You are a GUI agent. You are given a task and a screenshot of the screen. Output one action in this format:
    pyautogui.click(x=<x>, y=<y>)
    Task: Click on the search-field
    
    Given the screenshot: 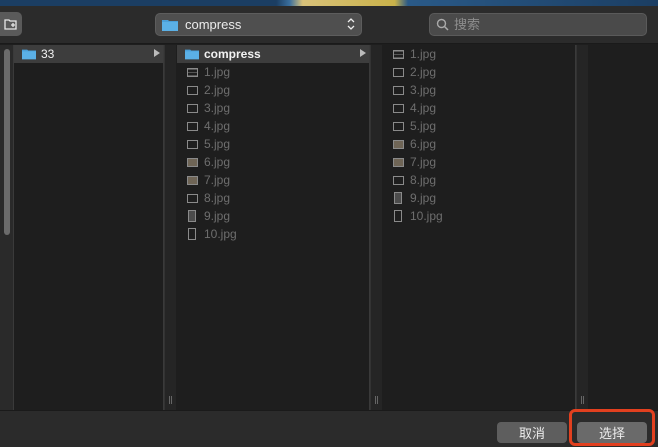 What is the action you would take?
    pyautogui.click(x=538, y=24)
    